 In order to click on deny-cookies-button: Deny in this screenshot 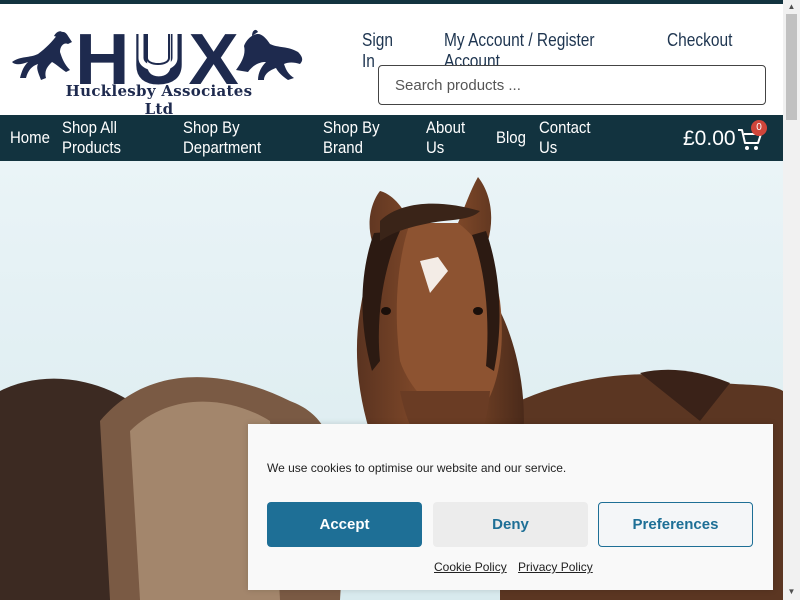, I will do `click(510, 524)`.